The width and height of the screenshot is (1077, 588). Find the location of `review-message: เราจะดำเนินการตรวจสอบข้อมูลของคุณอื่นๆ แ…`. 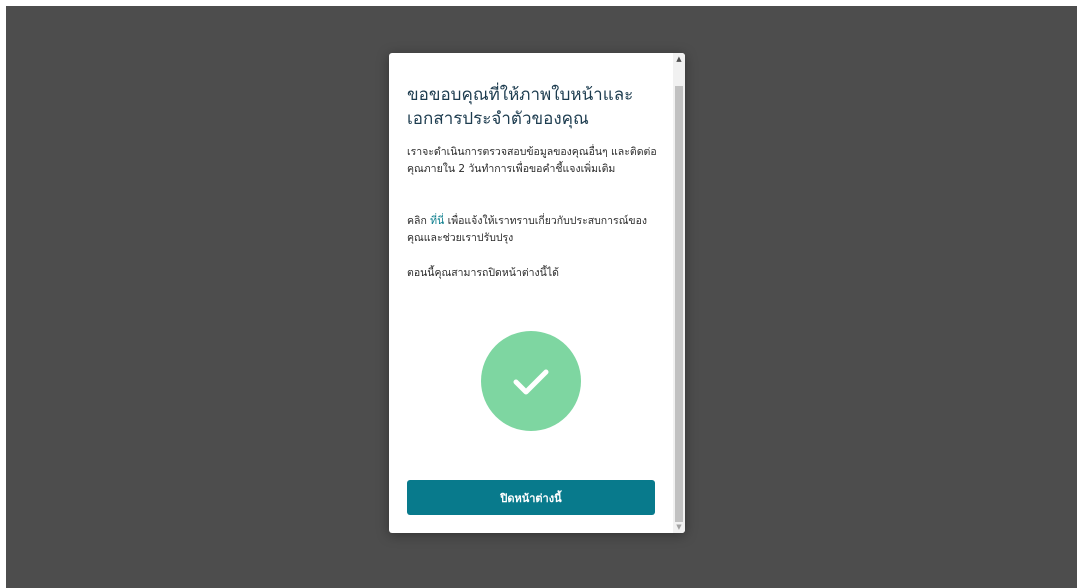

review-message: เราจะดำเนินการตรวจสอบข้อมูลของคุณอื่นๆ แ… is located at coordinates (532, 160).